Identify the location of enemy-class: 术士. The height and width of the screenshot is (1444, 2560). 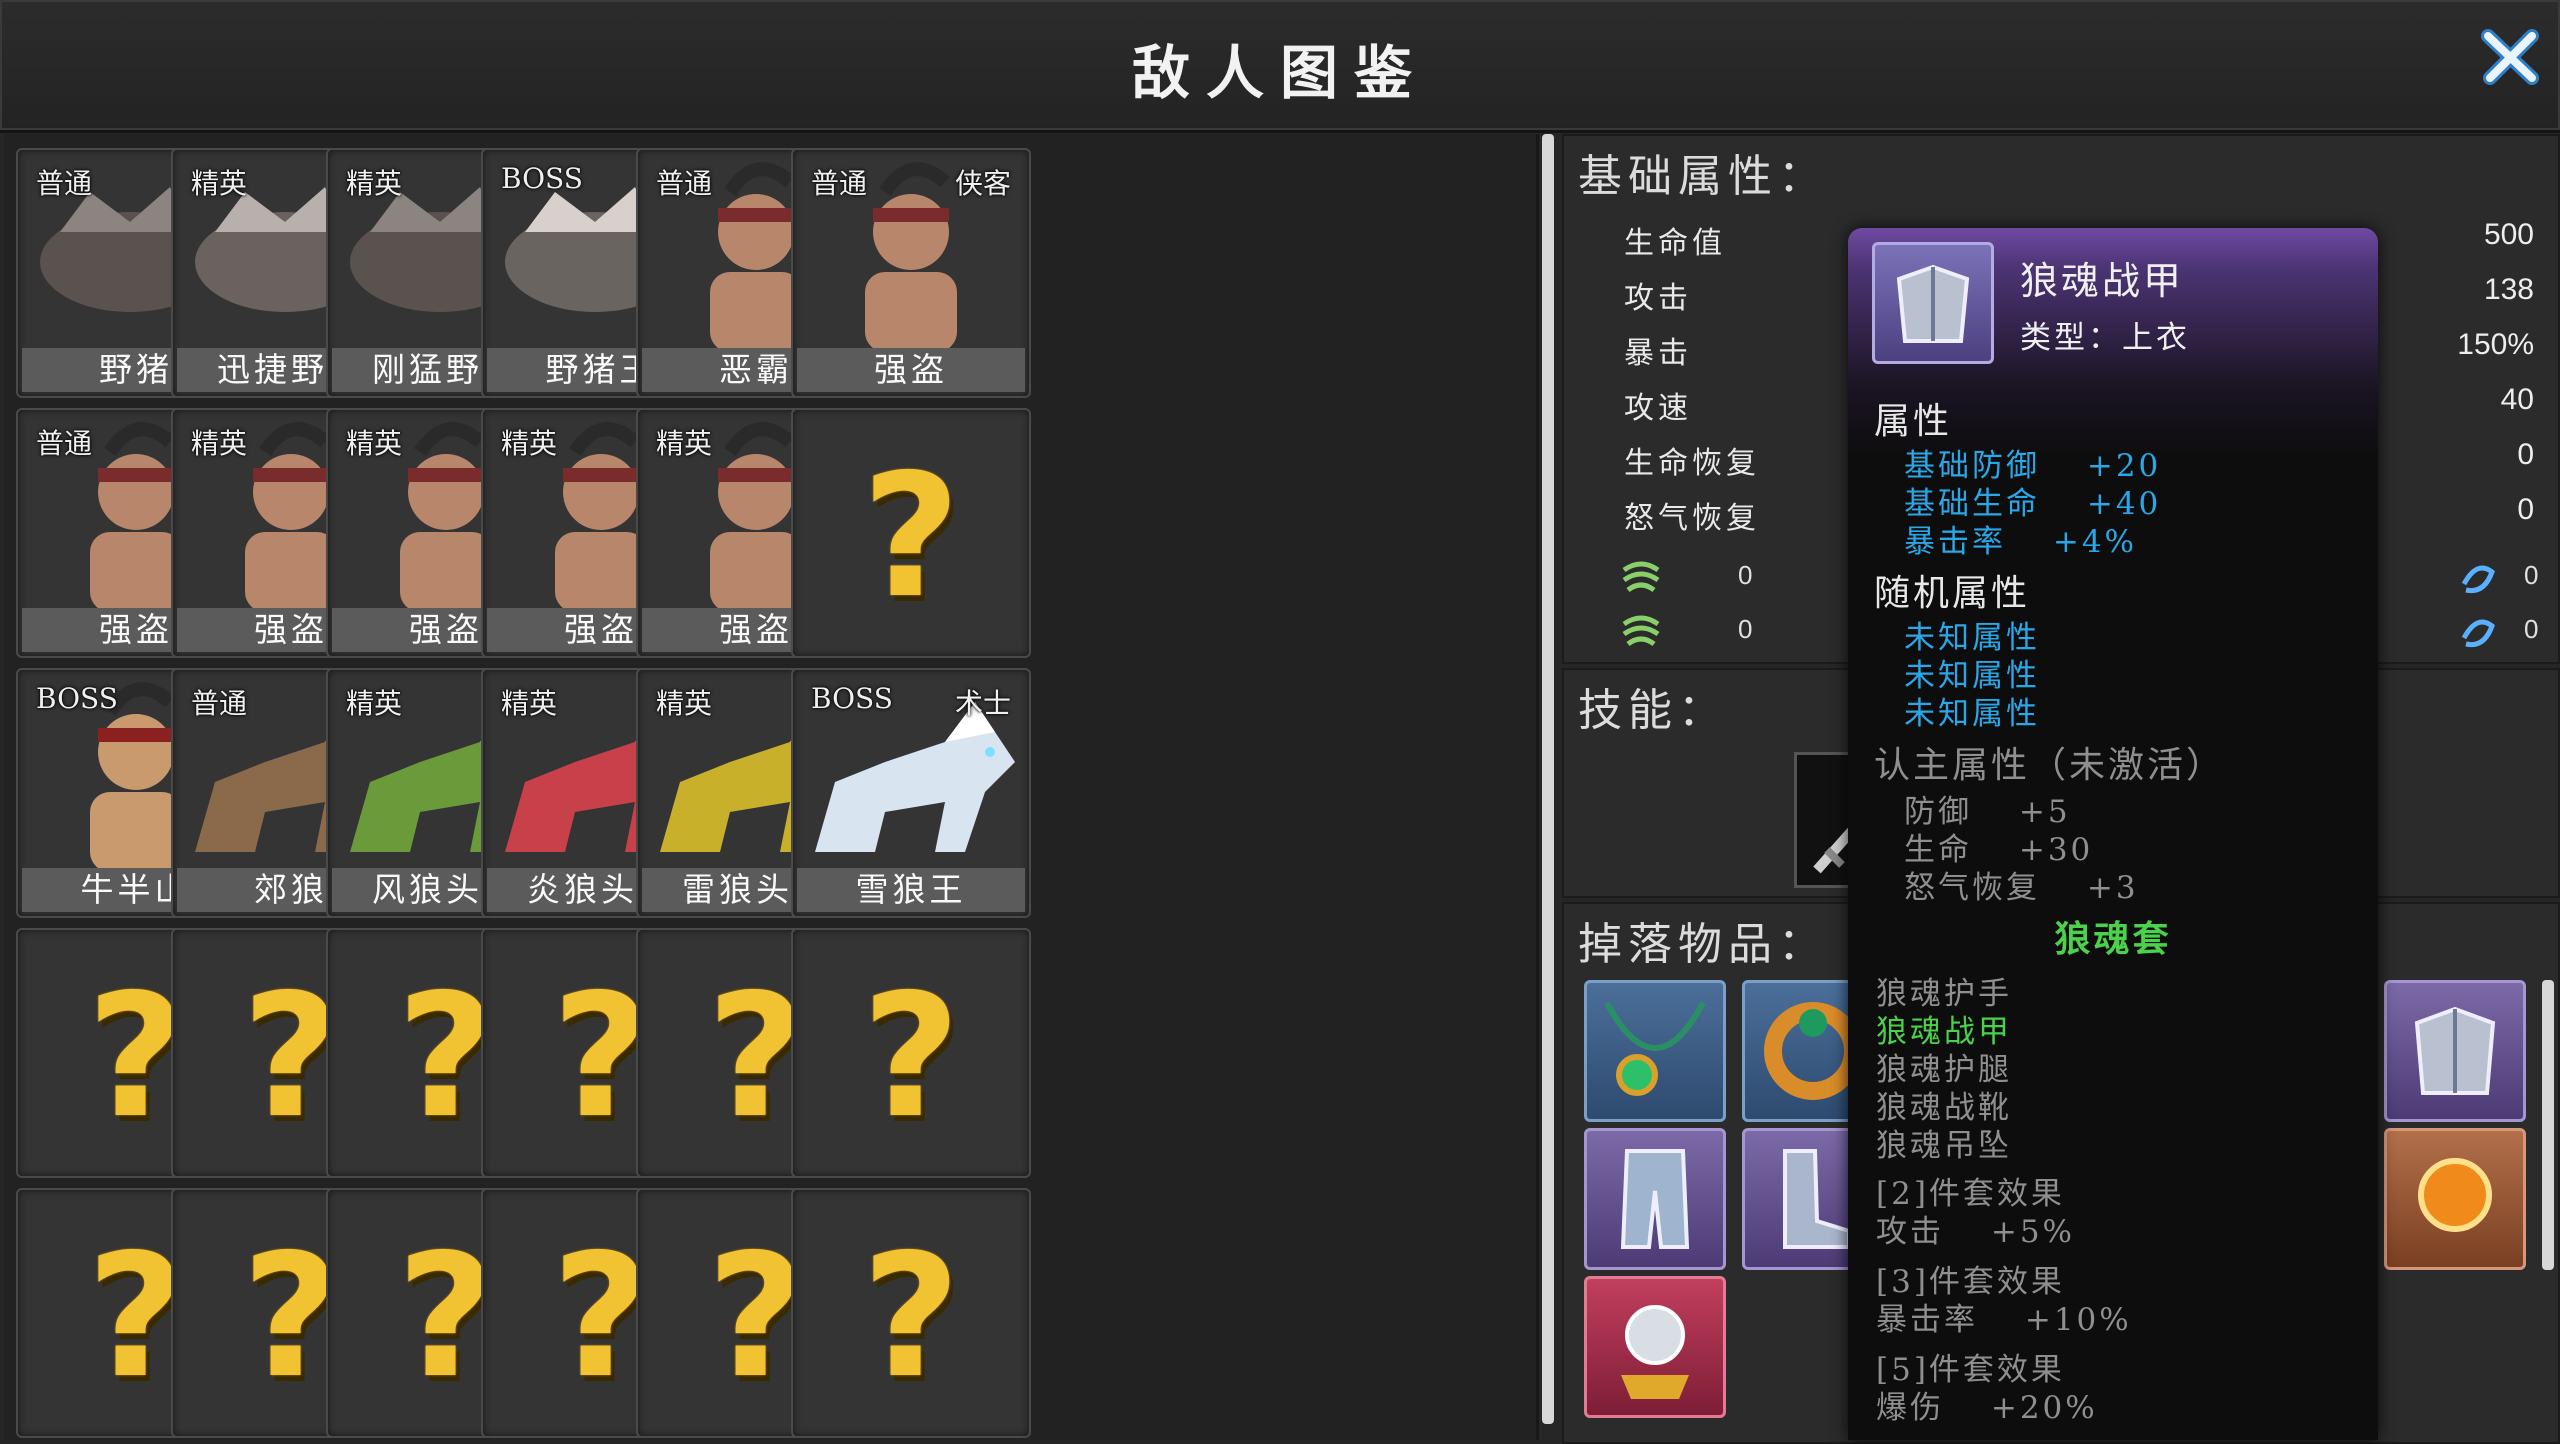
(982, 703).